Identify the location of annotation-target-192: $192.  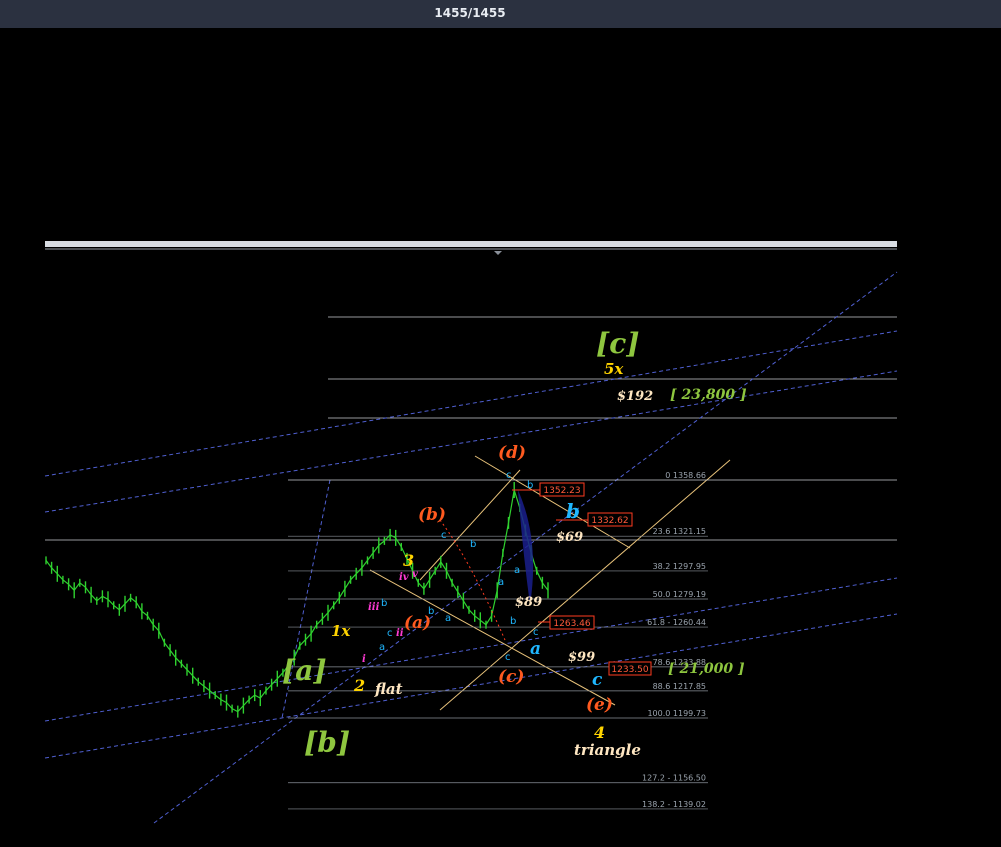
(635, 396).